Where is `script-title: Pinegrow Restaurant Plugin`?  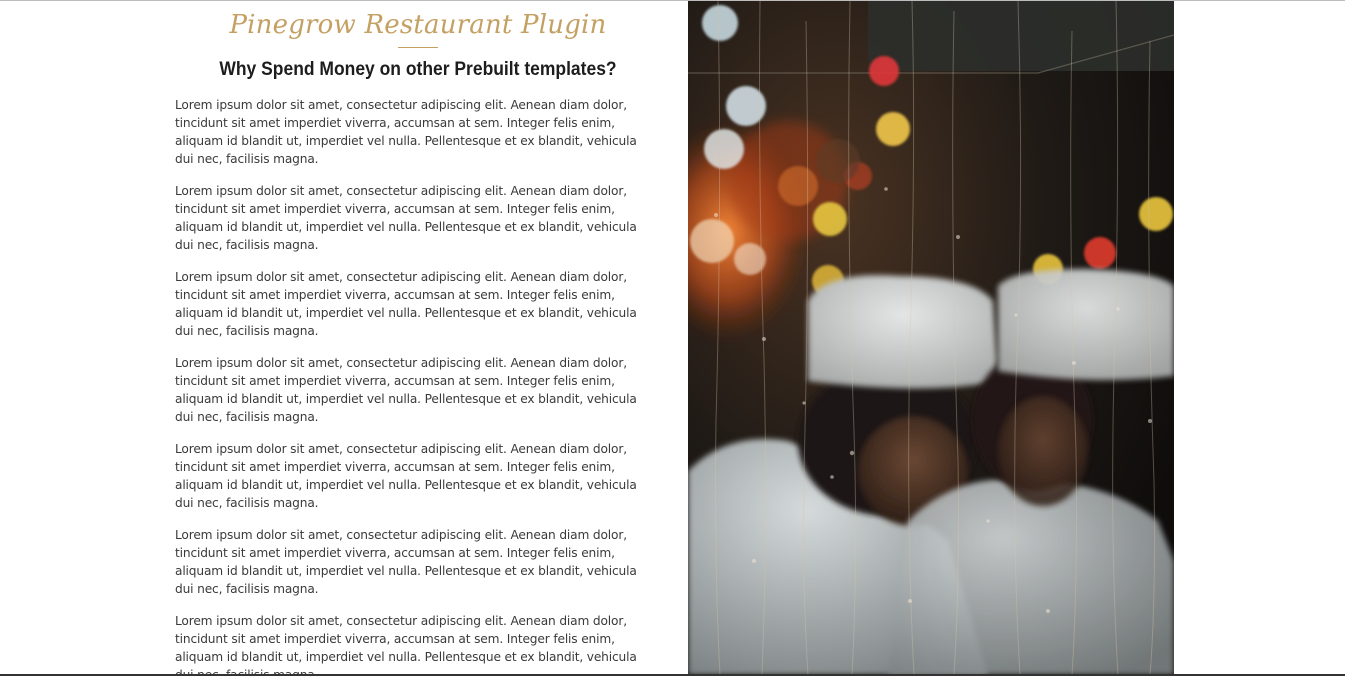
script-title: Pinegrow Restaurant Plugin is located at coordinates (418, 25).